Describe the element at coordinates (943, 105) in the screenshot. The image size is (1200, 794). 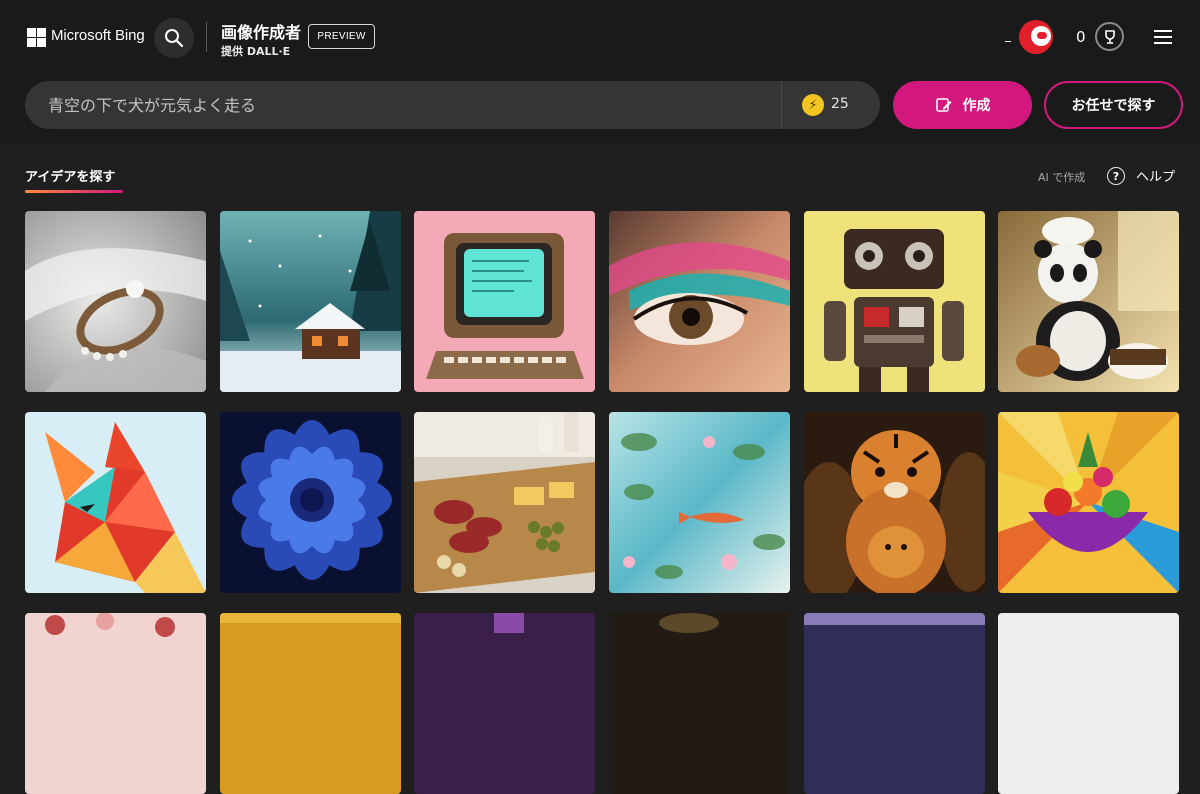
I see `pen-icon` at that location.